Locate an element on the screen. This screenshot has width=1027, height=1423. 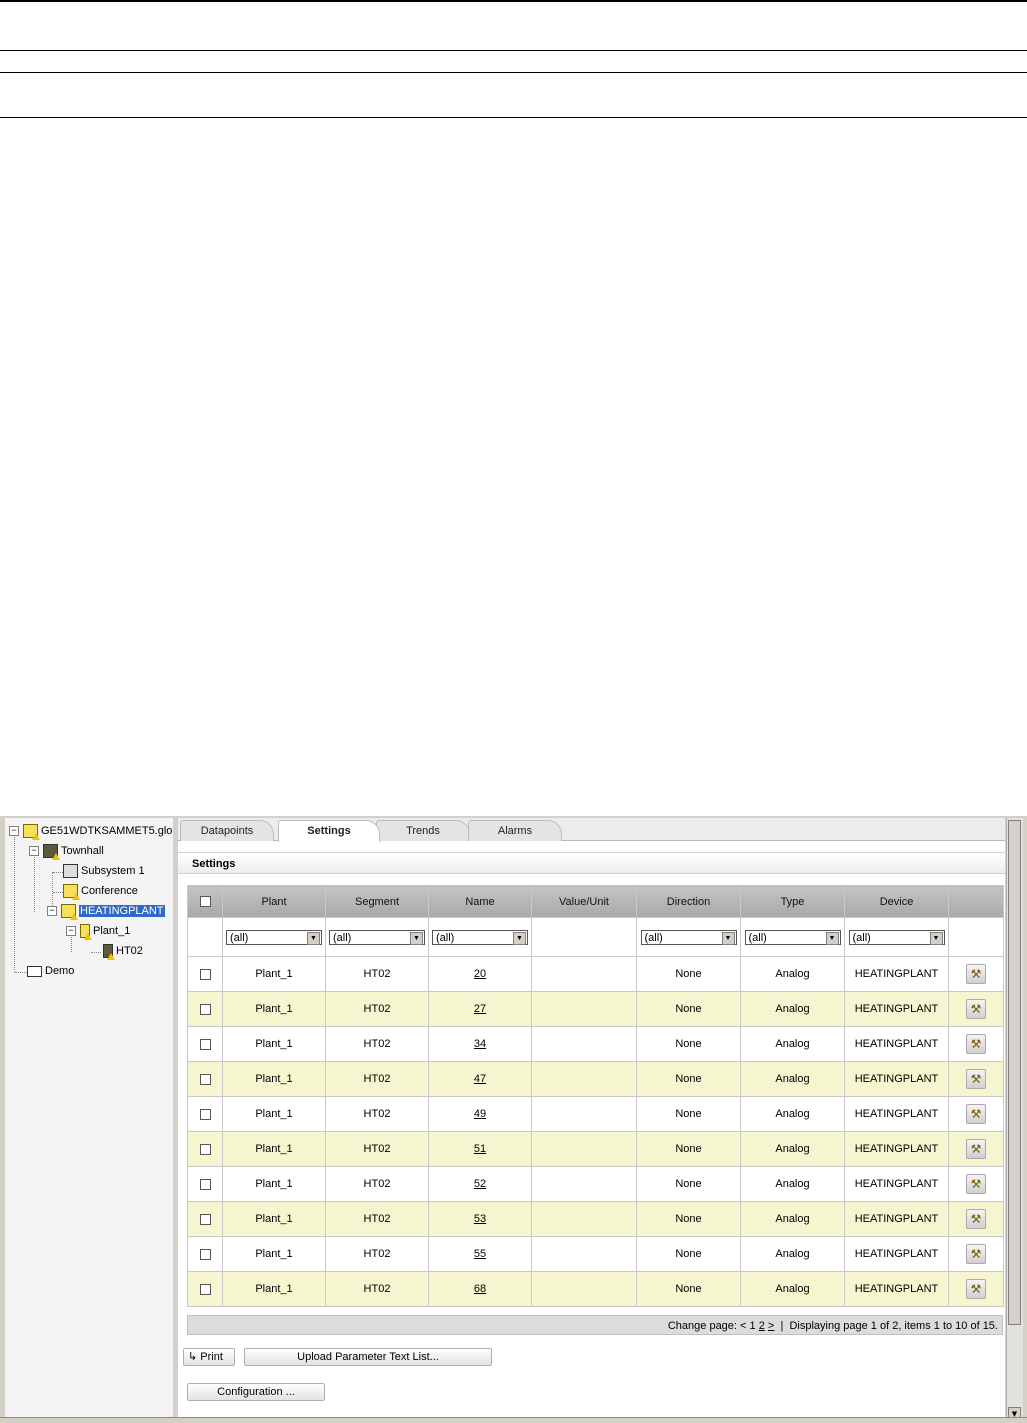
table-row: Plant_1 HT02 55 None Analog HEATINGPLANT ⚒ is located at coordinates (595, 1254).